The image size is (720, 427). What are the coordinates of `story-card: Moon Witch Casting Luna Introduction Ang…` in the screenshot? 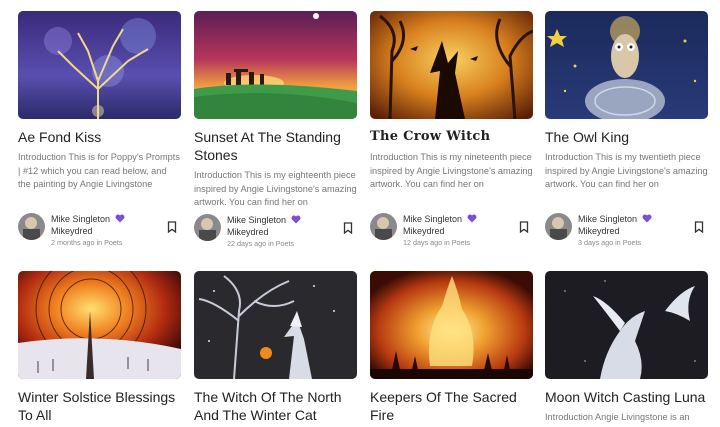 It's located at (626, 348).